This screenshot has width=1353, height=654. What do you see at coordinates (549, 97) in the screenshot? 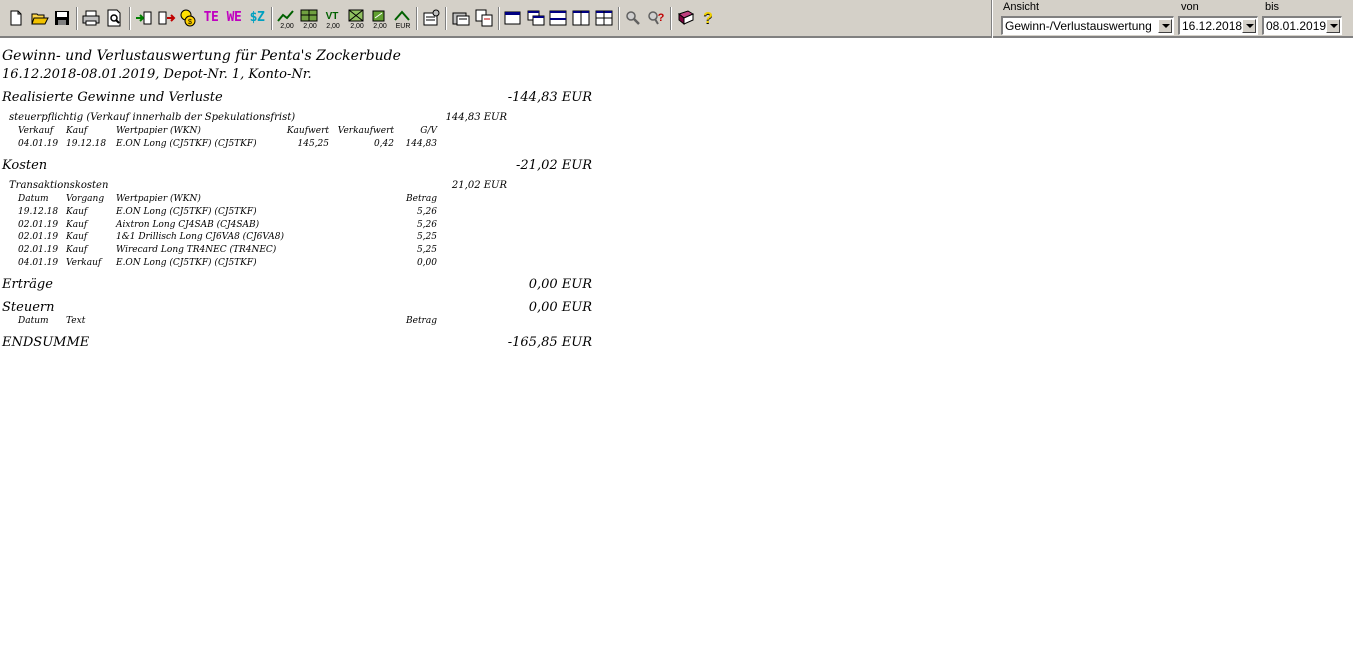
I see `section-realized-total: -144,83 EUR` at bounding box center [549, 97].